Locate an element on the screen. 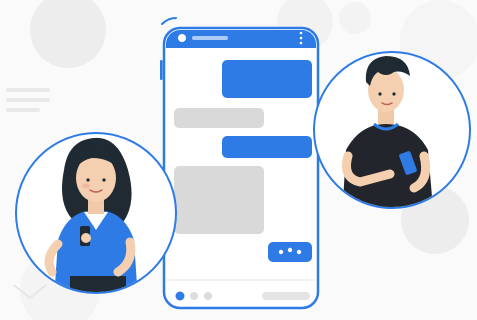 The height and width of the screenshot is (320, 477). typing-indicator-icon is located at coordinates (290, 252).